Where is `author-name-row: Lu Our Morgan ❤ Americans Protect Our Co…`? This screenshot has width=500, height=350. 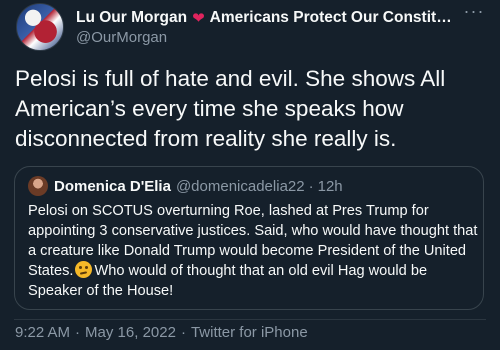 author-name-row: Lu Our Morgan ❤ Americans Protect Our Co… is located at coordinates (266, 18).